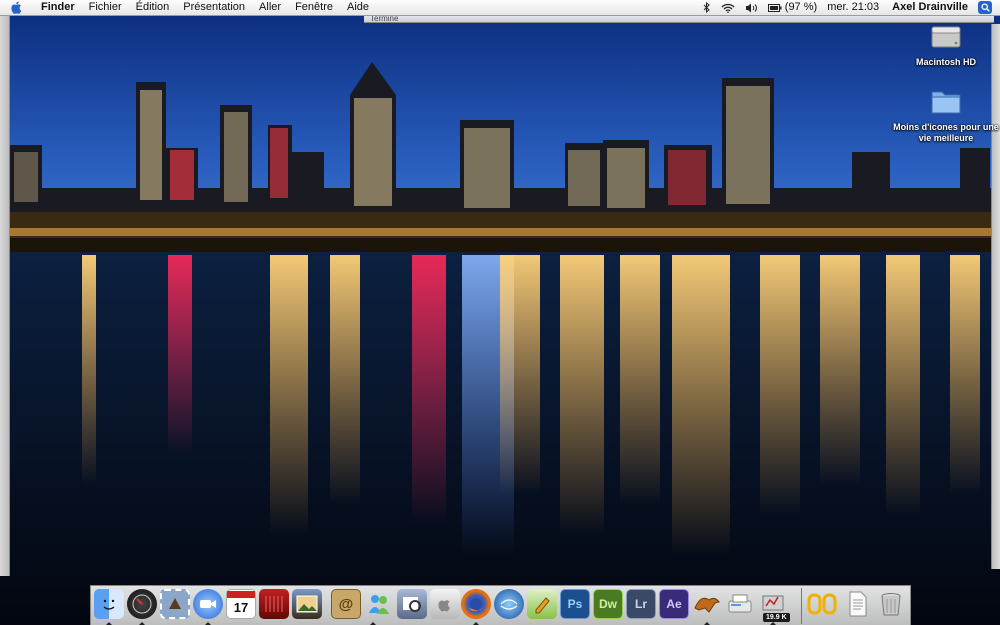 This screenshot has height=625, width=1000. Describe the element at coordinates (774, 7) in the screenshot. I see `battery-icon` at that location.